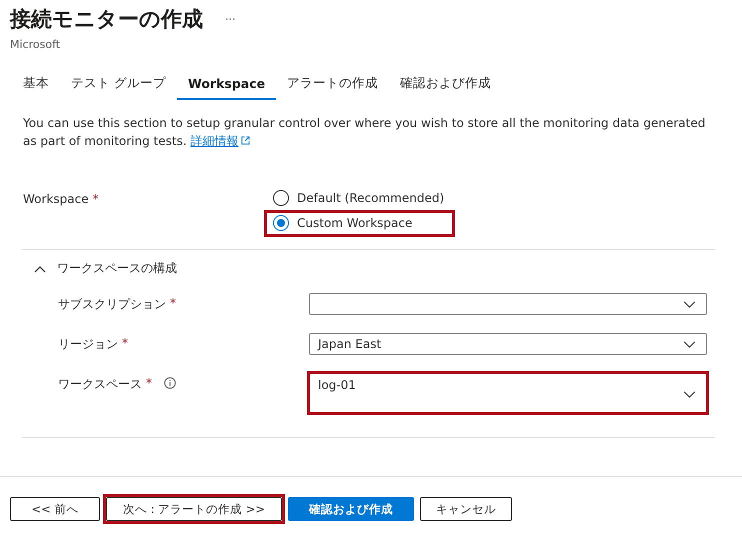 Image resolution: width=742 pixels, height=535 pixels. What do you see at coordinates (226, 85) in the screenshot?
I see `tab: Workspace` at bounding box center [226, 85].